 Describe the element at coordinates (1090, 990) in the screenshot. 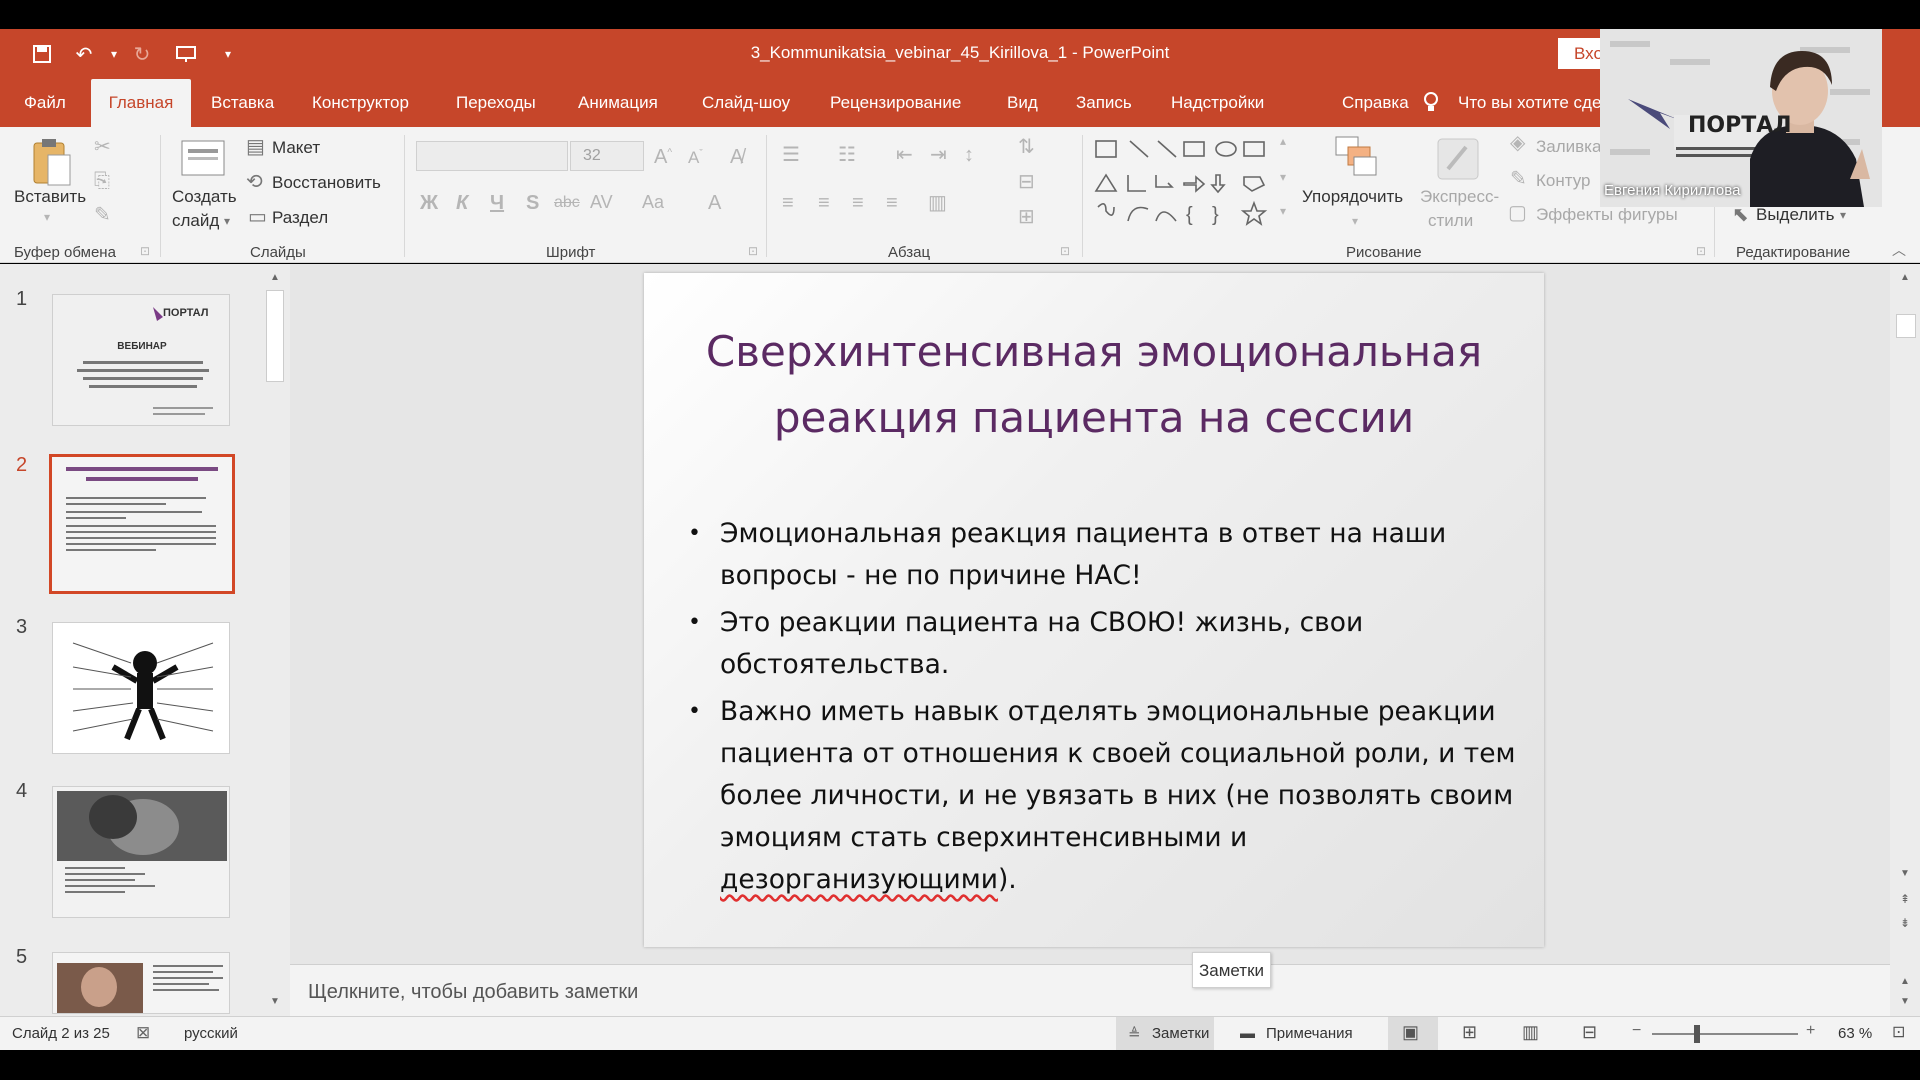

I see `notes-pane: Щелкните, чтобы добавить заметки` at that location.